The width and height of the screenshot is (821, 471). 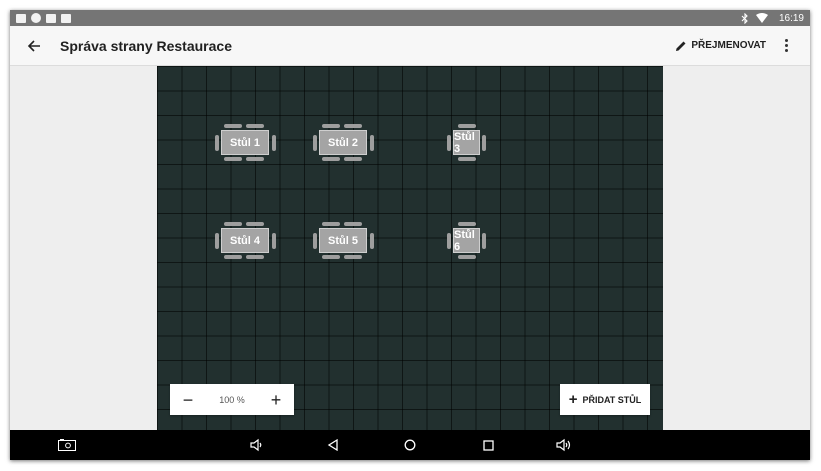 What do you see at coordinates (21, 18) in the screenshot?
I see `image-icon` at bounding box center [21, 18].